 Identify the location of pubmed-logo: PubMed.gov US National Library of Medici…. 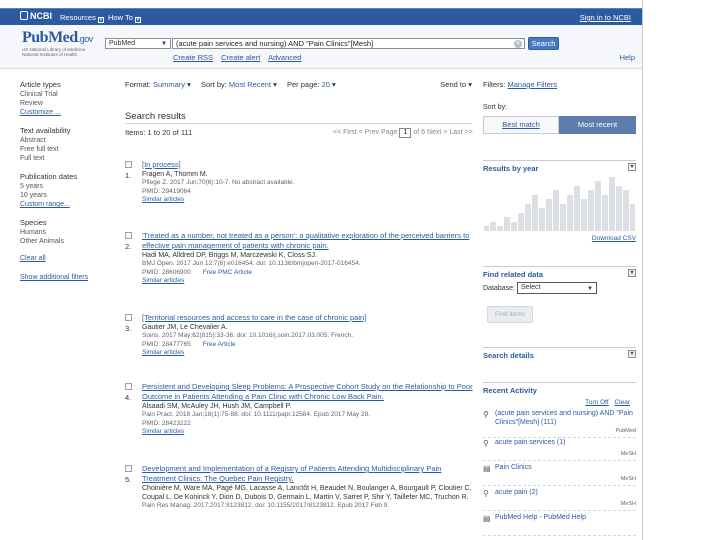
(67, 43).